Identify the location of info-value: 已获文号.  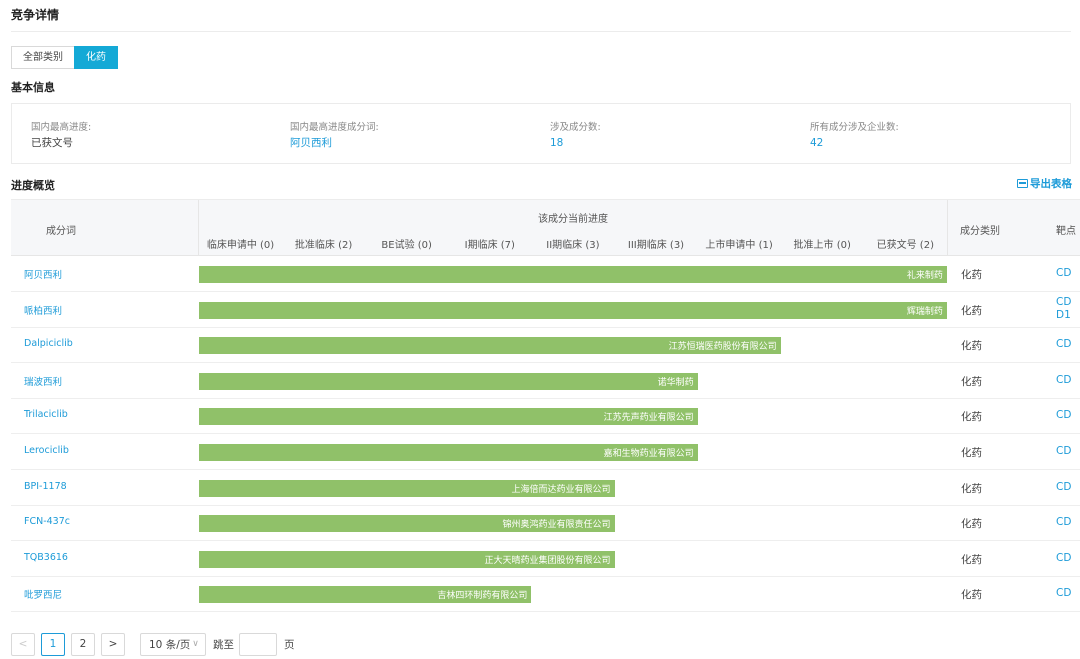
(52, 143).